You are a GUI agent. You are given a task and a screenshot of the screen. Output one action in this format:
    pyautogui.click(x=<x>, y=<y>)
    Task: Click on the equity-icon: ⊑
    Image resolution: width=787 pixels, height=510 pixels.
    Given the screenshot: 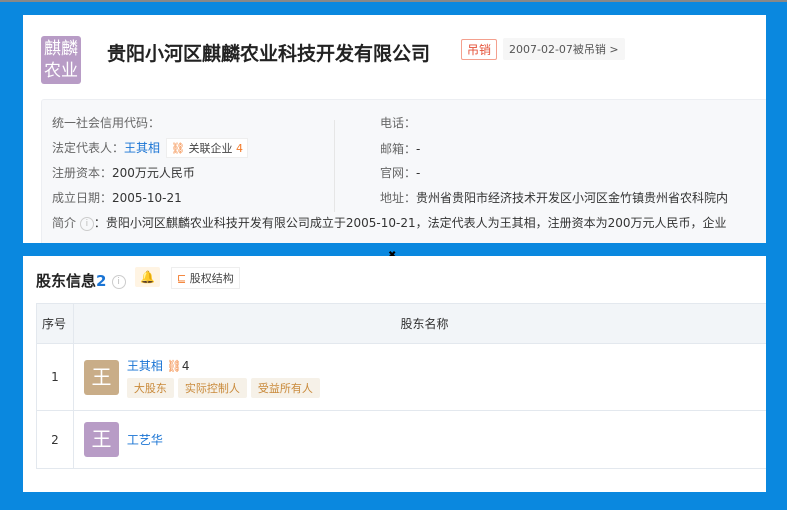 What is the action you would take?
    pyautogui.click(x=182, y=278)
    